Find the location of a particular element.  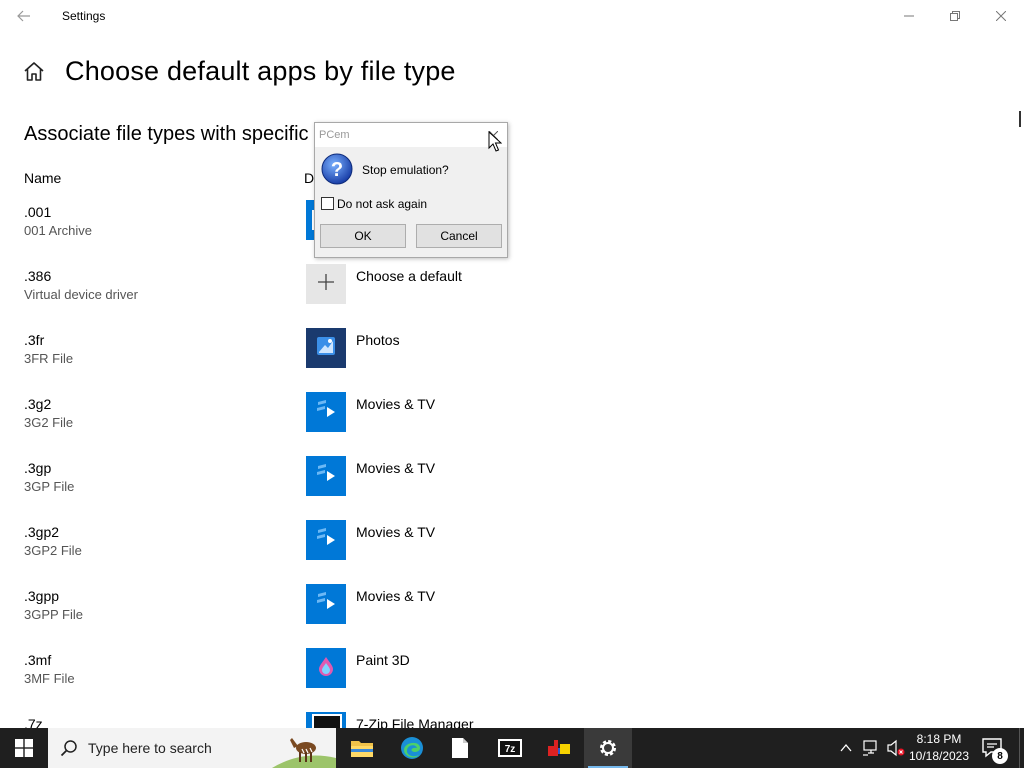

windows-logo-icon is located at coordinates (24, 748).